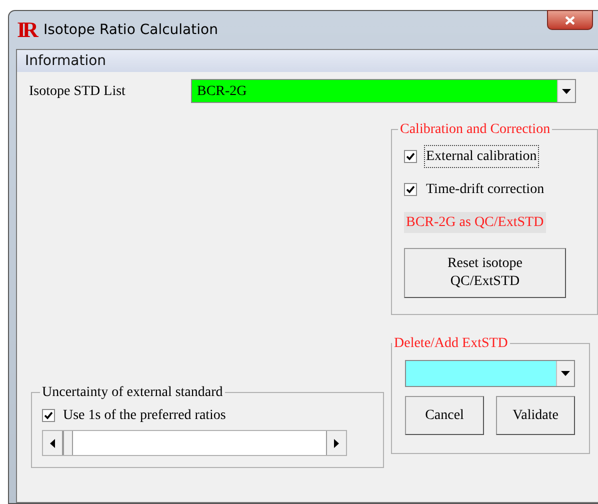 The height and width of the screenshot is (504, 598). I want to click on dropdown-value: BCR-2G, so click(222, 91).